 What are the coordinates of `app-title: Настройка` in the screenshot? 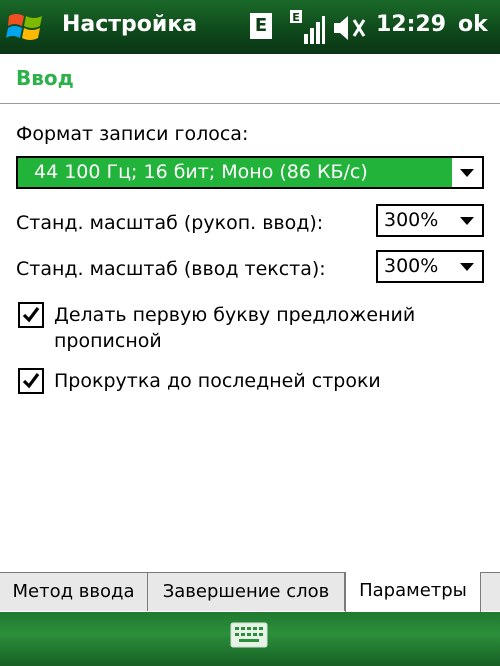 It's located at (130, 24).